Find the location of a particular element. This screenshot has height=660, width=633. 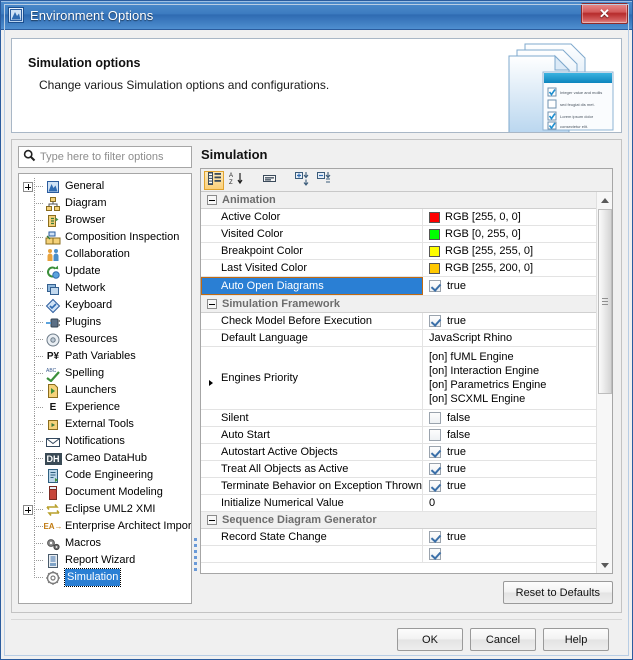

property-value-cell: false is located at coordinates (509, 418).